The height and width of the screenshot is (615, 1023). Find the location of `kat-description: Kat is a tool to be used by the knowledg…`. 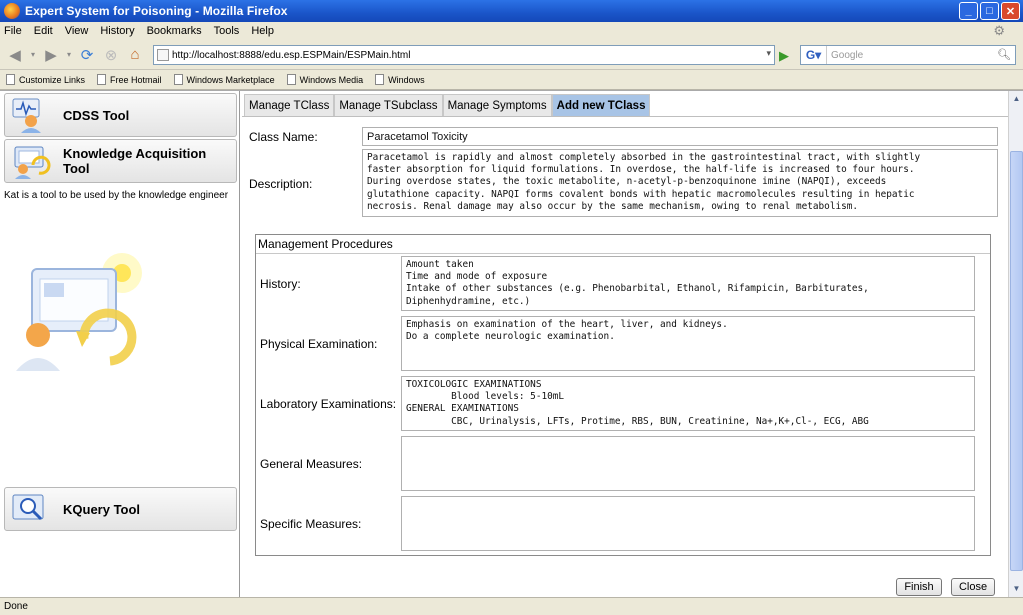

kat-description: Kat is a tool to be used by the knowledg… is located at coordinates (116, 195).